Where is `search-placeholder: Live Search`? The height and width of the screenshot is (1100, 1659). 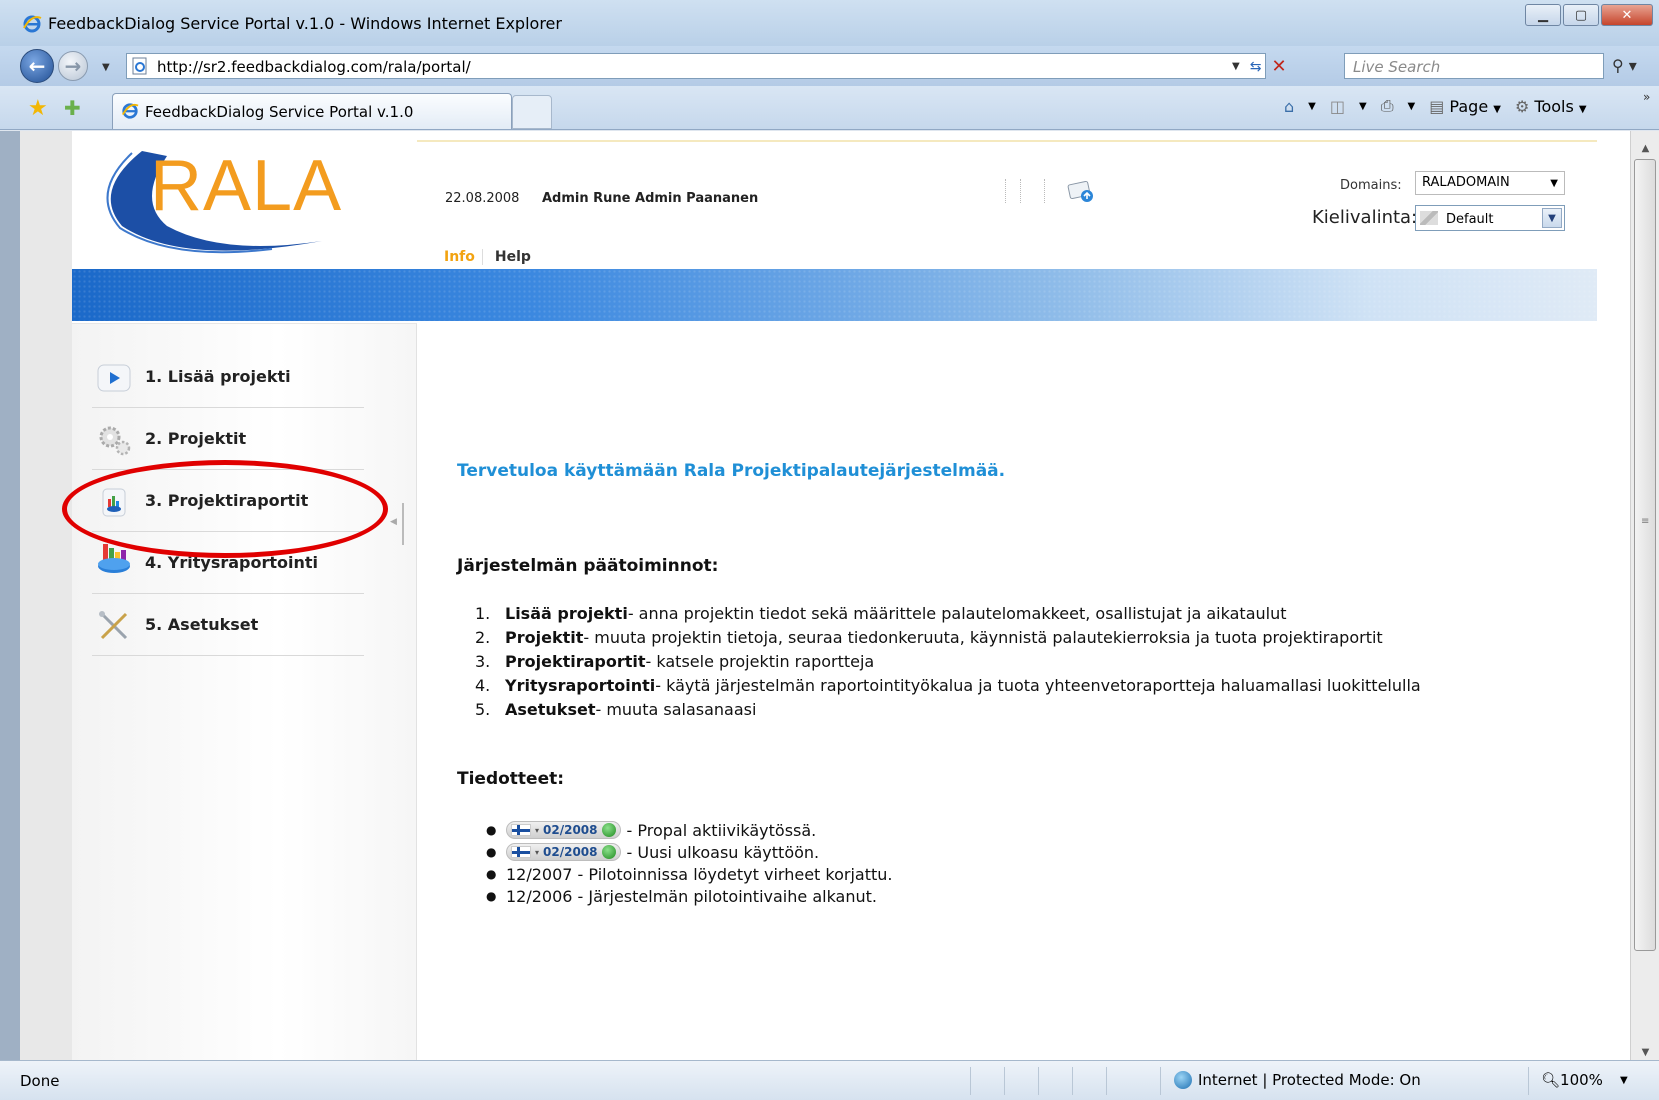
search-placeholder: Live Search is located at coordinates (1397, 67).